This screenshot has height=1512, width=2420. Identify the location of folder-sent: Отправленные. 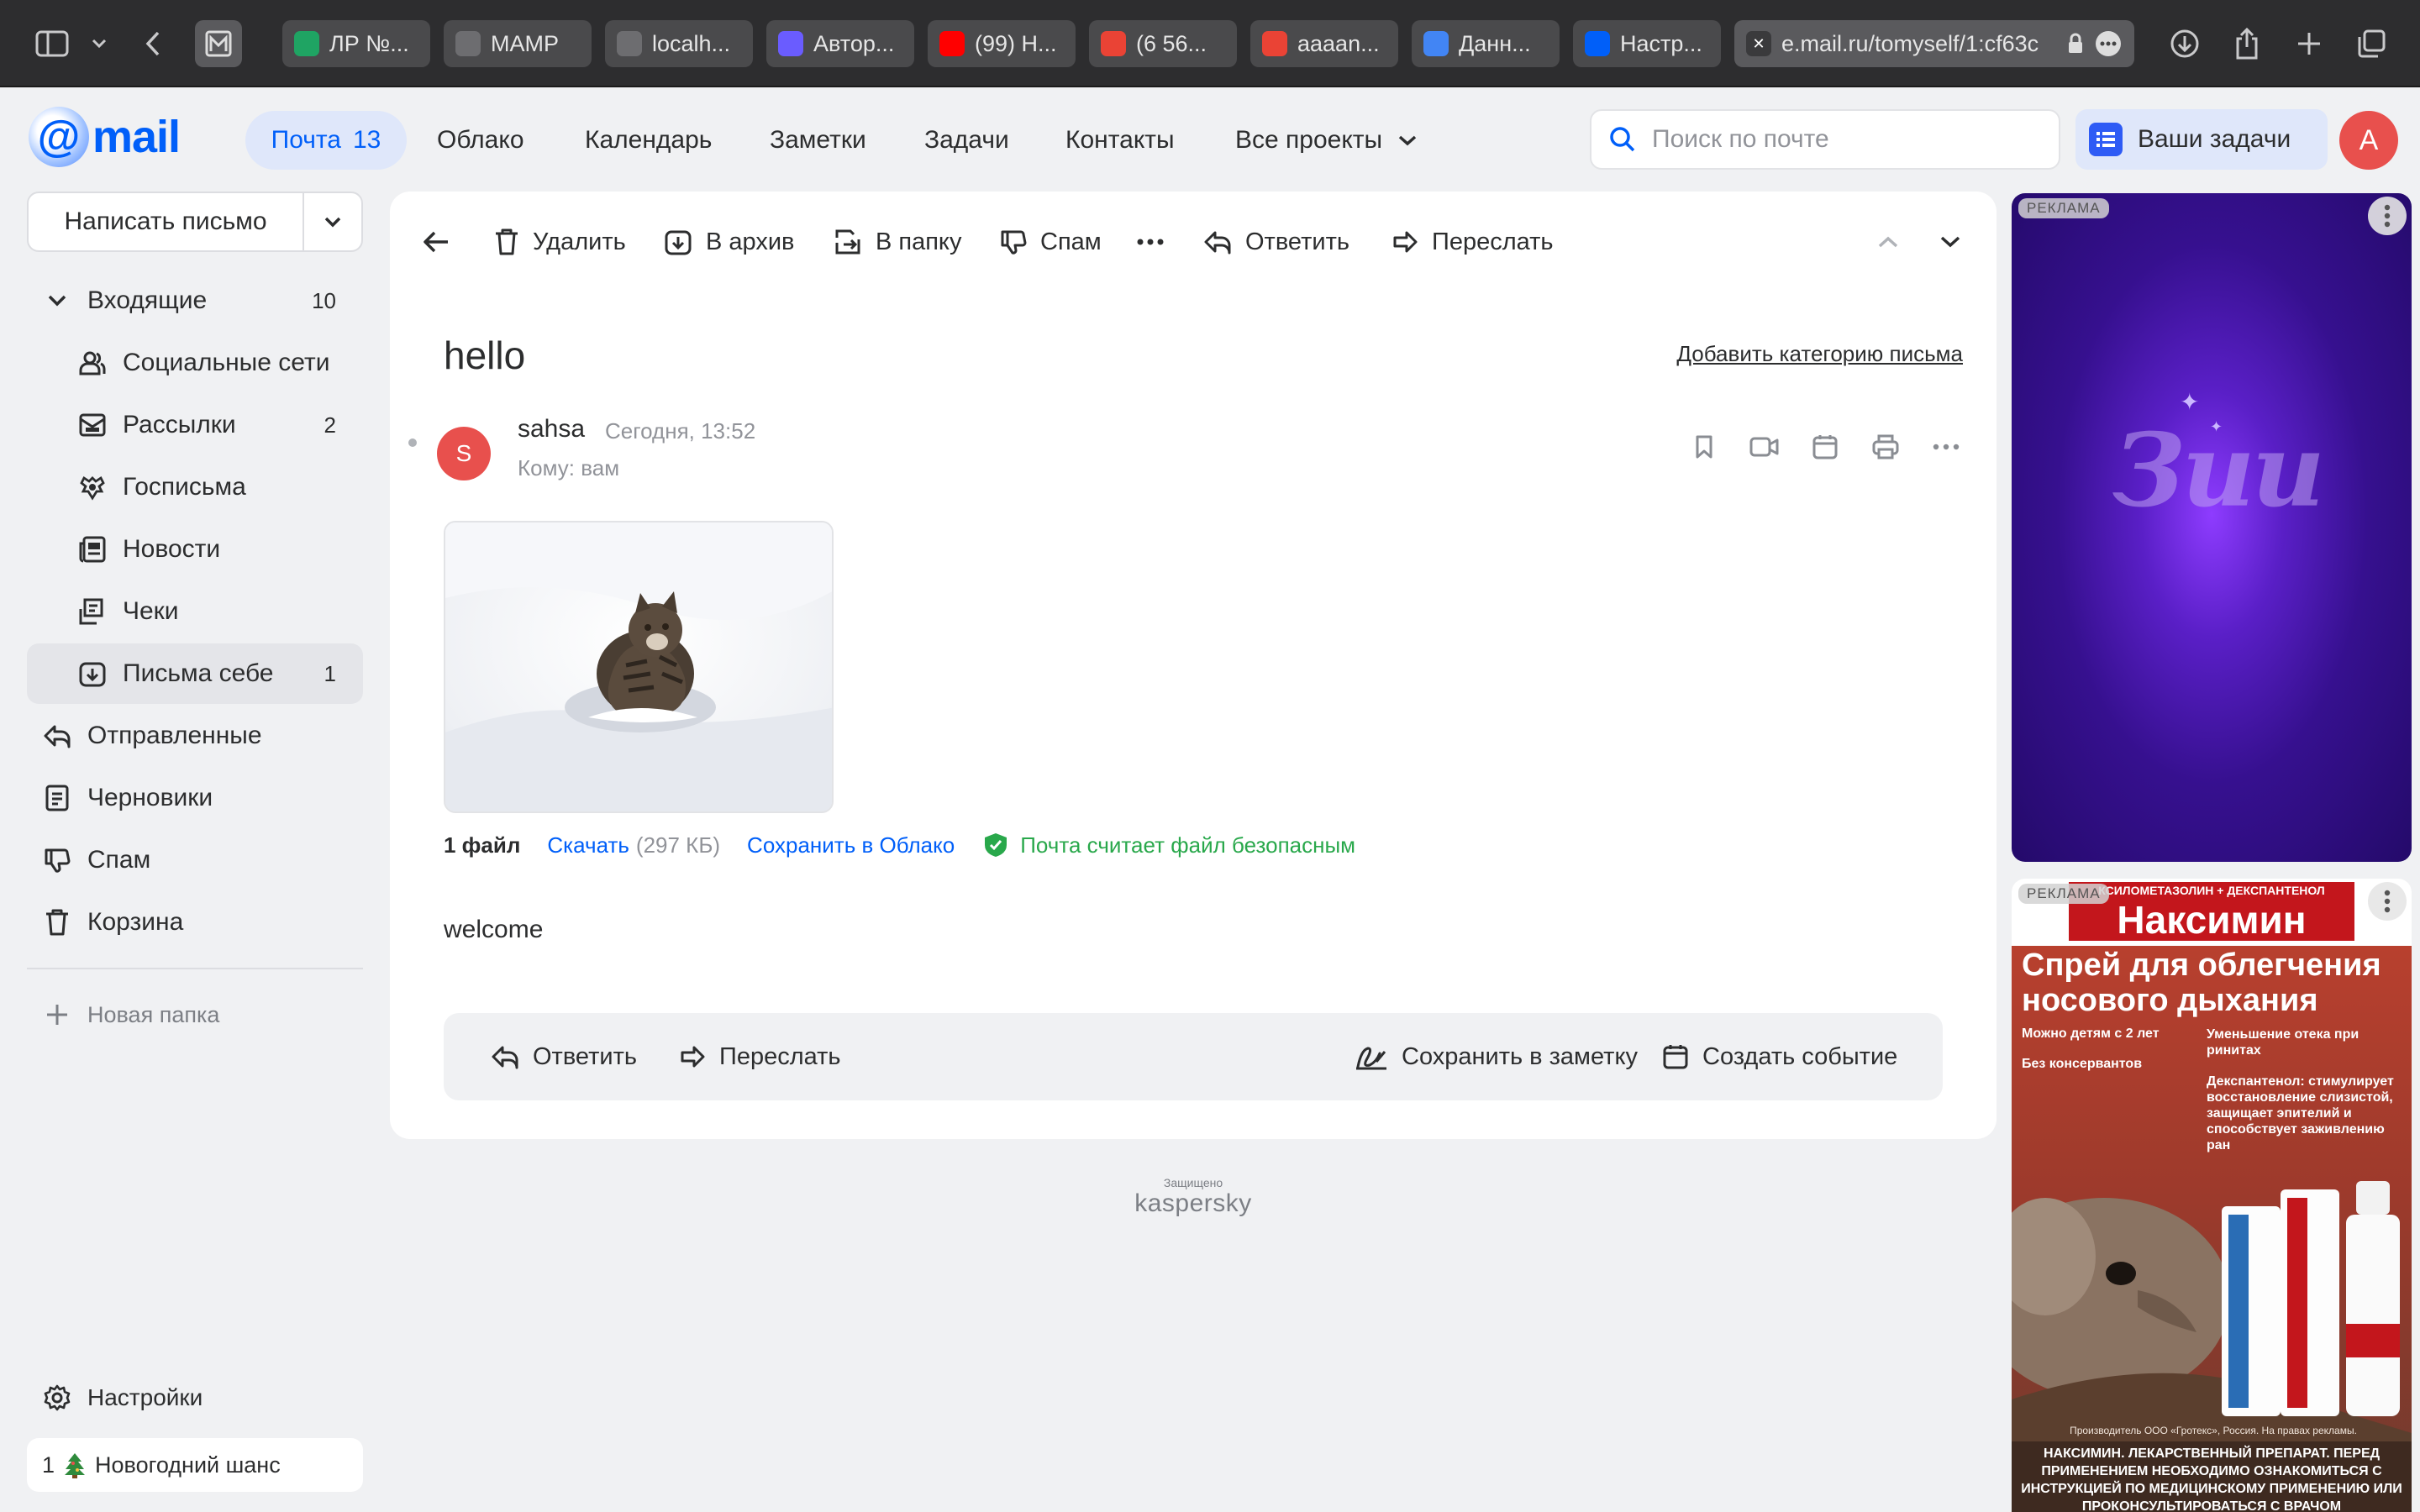
(195, 736).